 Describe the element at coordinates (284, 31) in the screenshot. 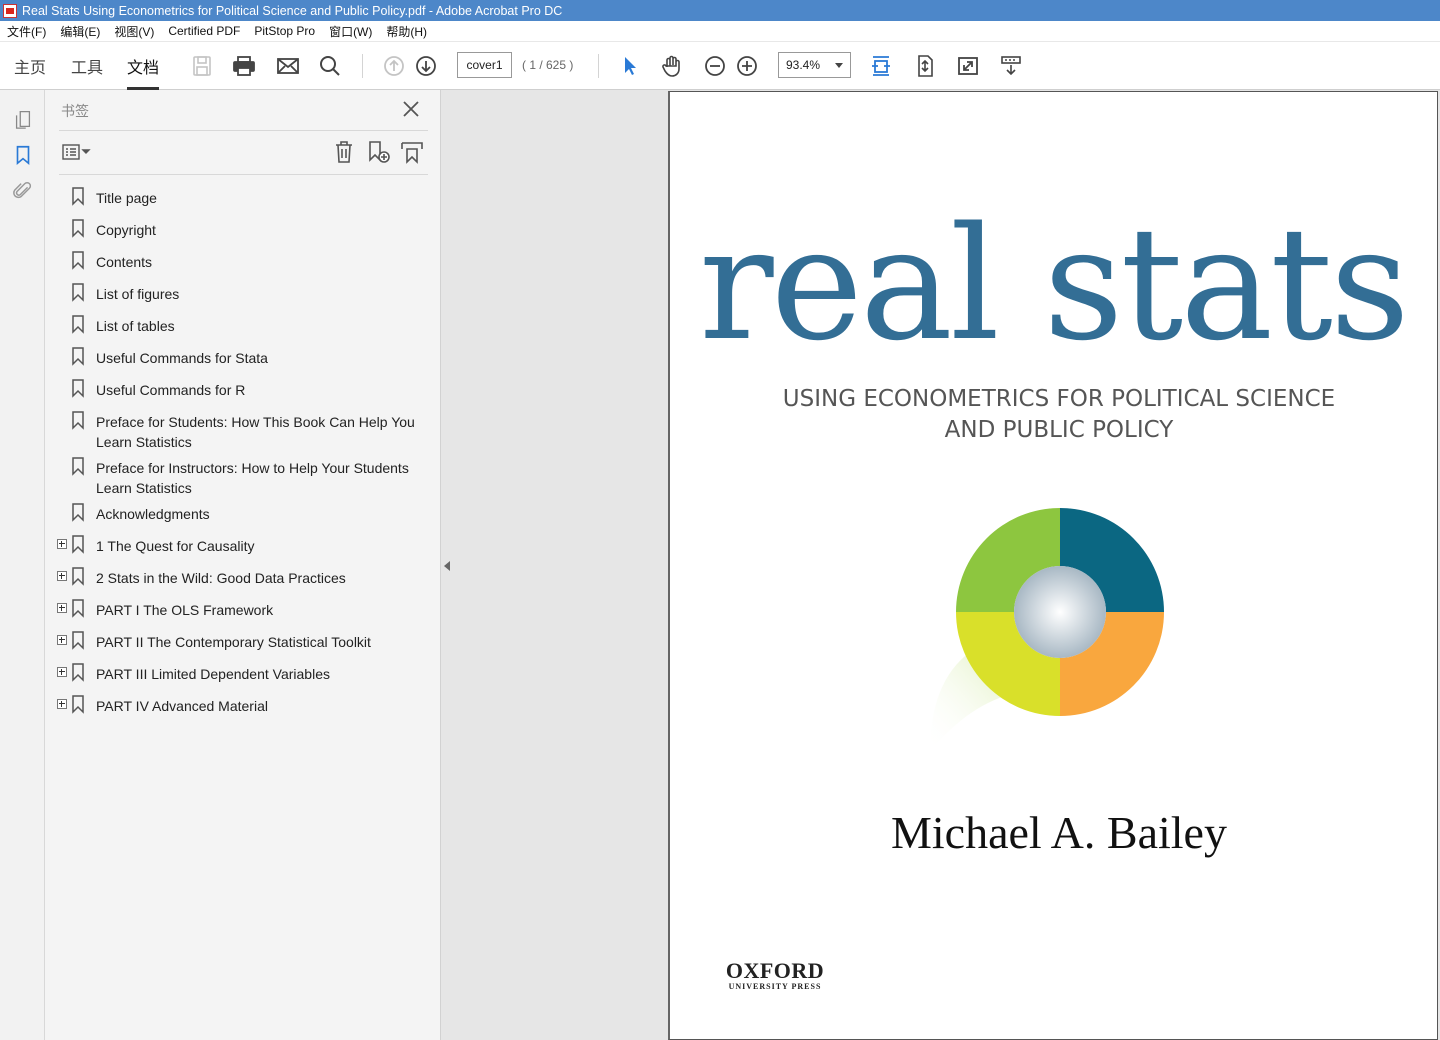

I see `menu-pitstop-pro: PitStop Pro` at that location.